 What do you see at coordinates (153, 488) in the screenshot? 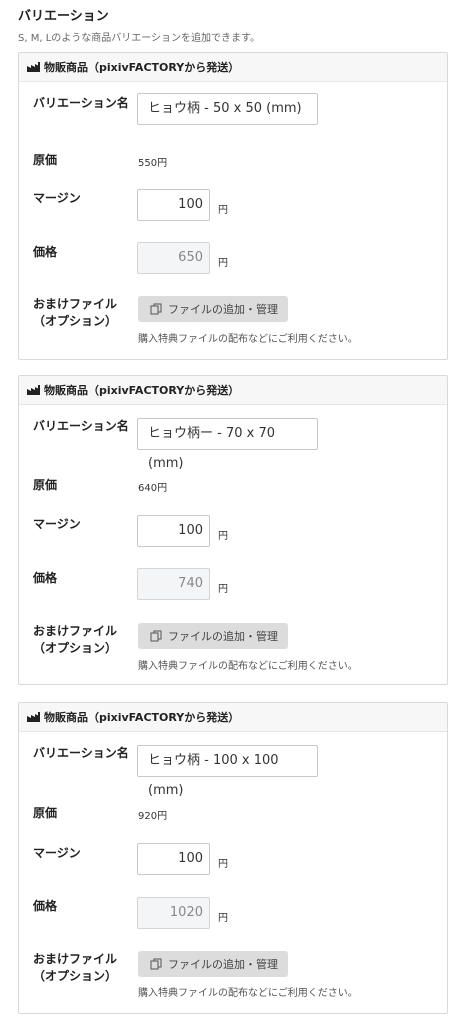
I see `cost-value: 640円` at bounding box center [153, 488].